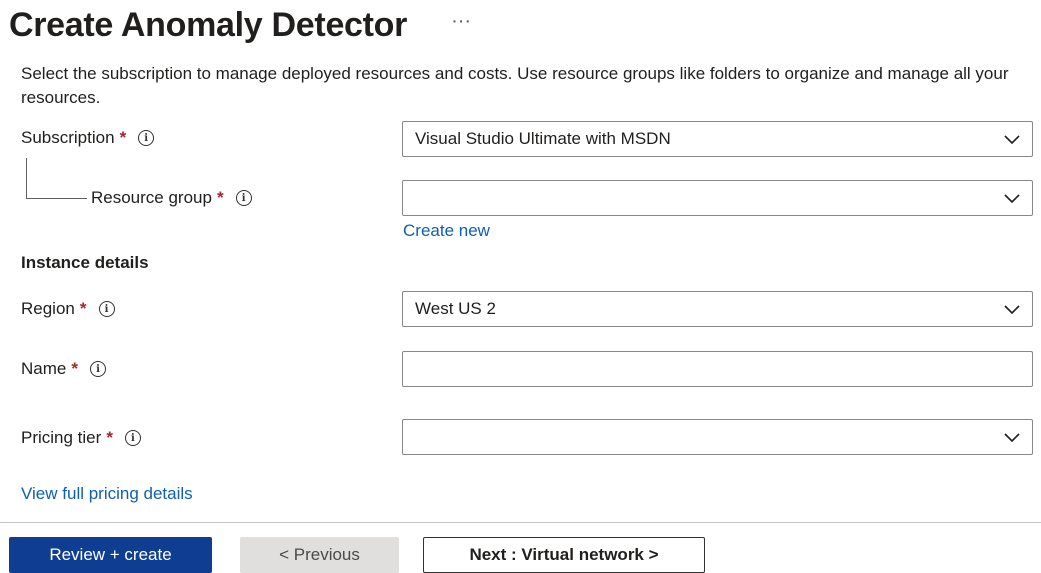 The width and height of the screenshot is (1041, 573). Describe the element at coordinates (56, 178) in the screenshot. I see `tree-connector` at that location.